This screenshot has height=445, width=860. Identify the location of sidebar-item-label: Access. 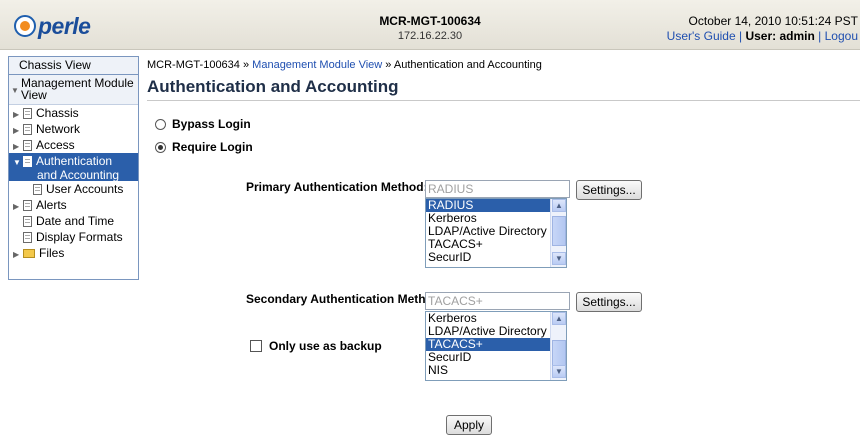
(55, 145).